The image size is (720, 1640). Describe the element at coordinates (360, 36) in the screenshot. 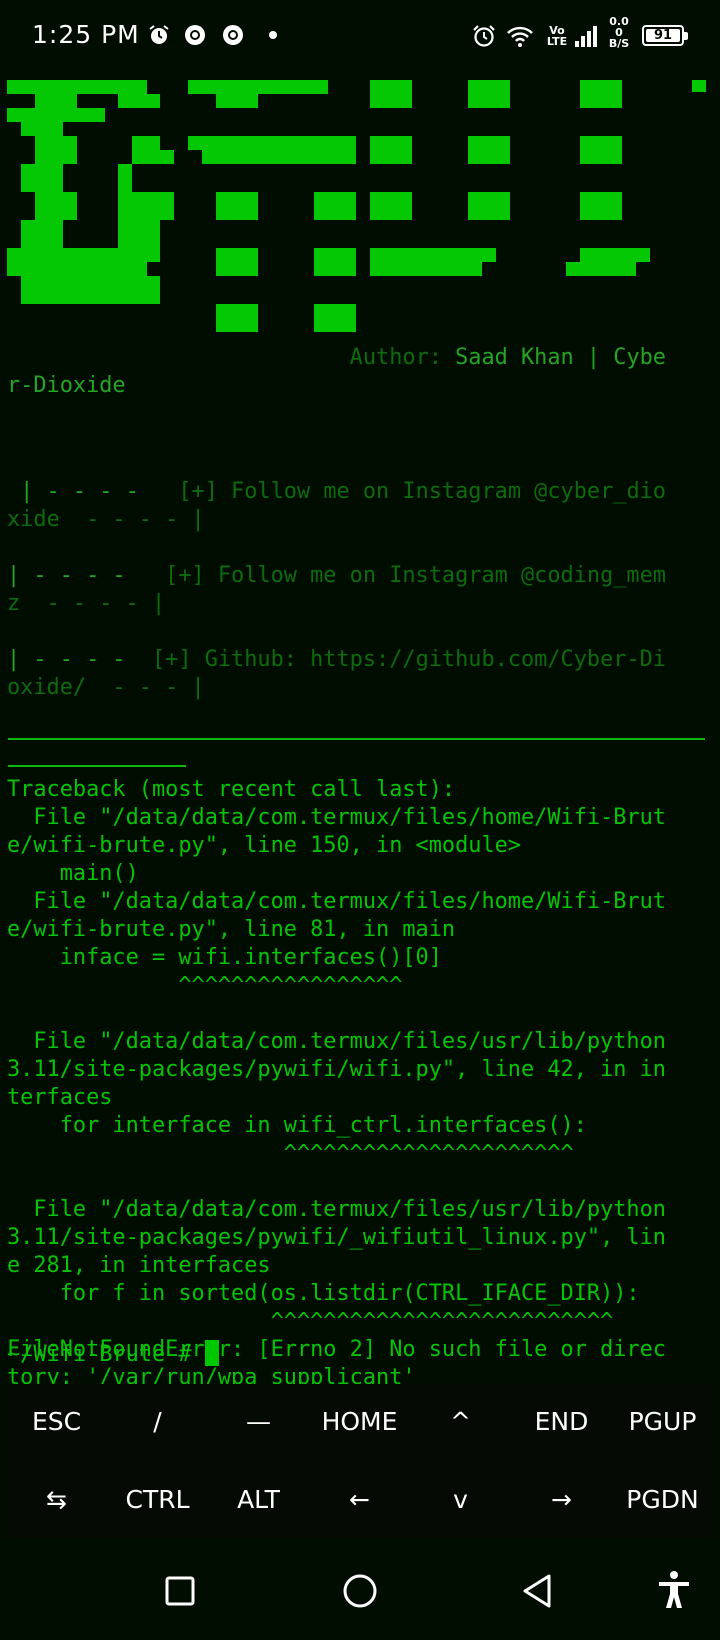

I see `status-bar: 1:25 PM Vo LTE 0.0 0 B/S 91` at that location.